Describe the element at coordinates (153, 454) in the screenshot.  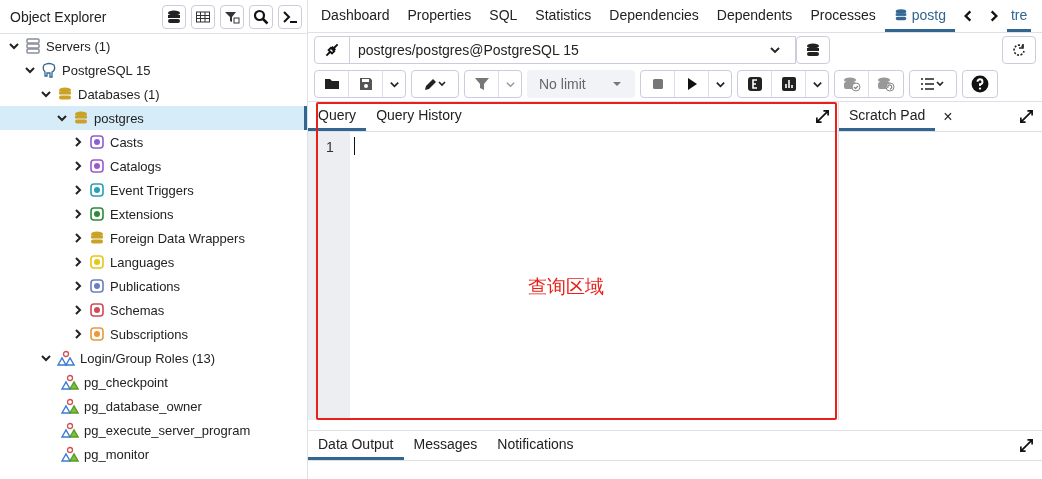
I see `tree-item: pg_monitor` at that location.